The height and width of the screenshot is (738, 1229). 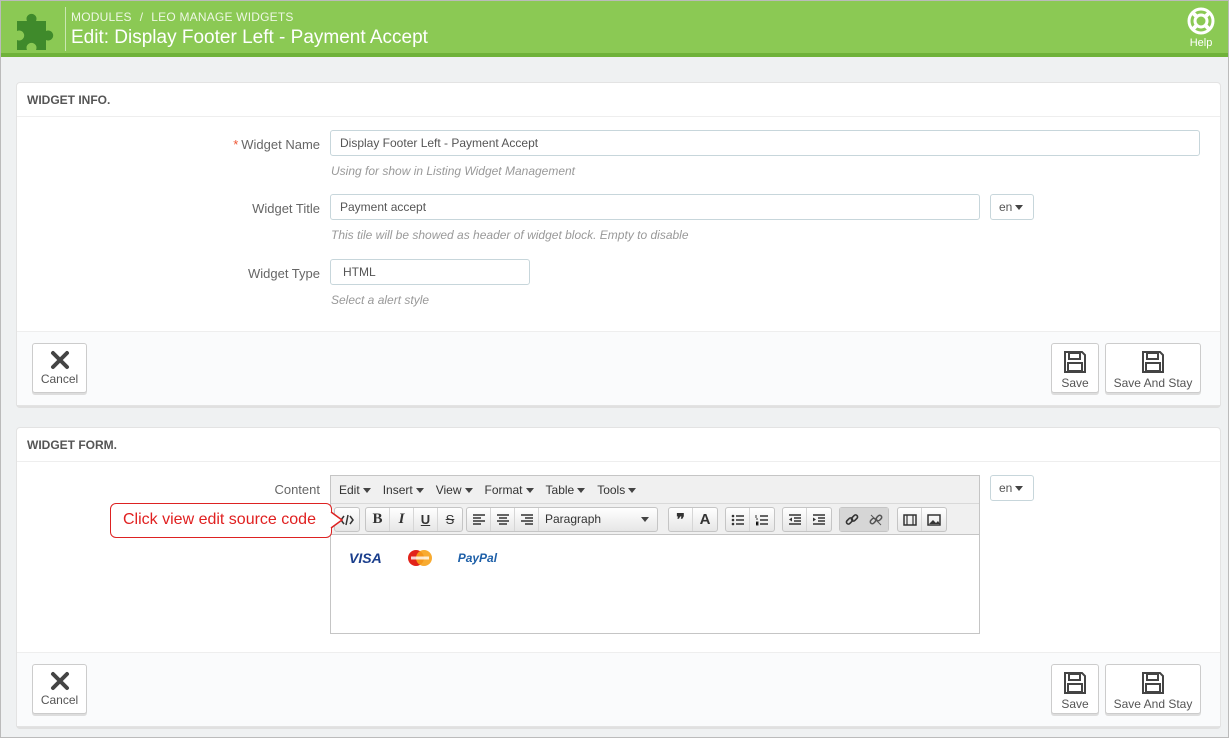 I want to click on align-right-icon, so click(x=526, y=519).